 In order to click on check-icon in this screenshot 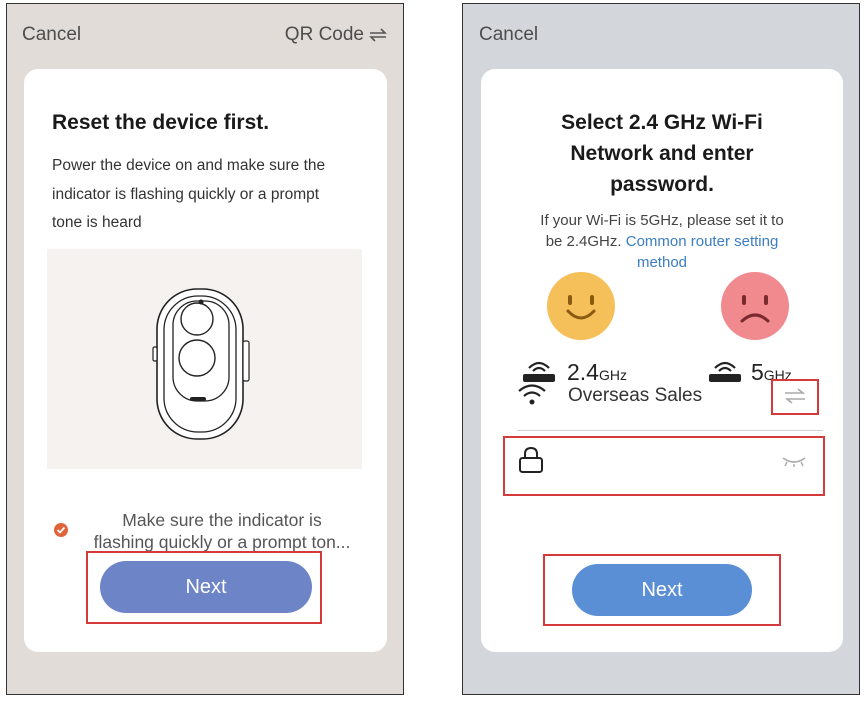, I will do `click(61, 530)`.